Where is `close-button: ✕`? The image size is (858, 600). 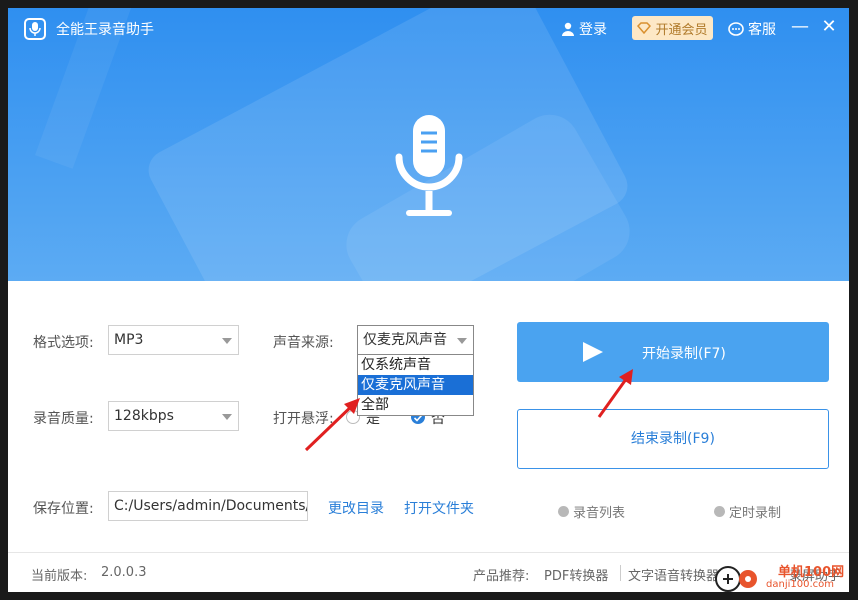
close-button: ✕ is located at coordinates (829, 28).